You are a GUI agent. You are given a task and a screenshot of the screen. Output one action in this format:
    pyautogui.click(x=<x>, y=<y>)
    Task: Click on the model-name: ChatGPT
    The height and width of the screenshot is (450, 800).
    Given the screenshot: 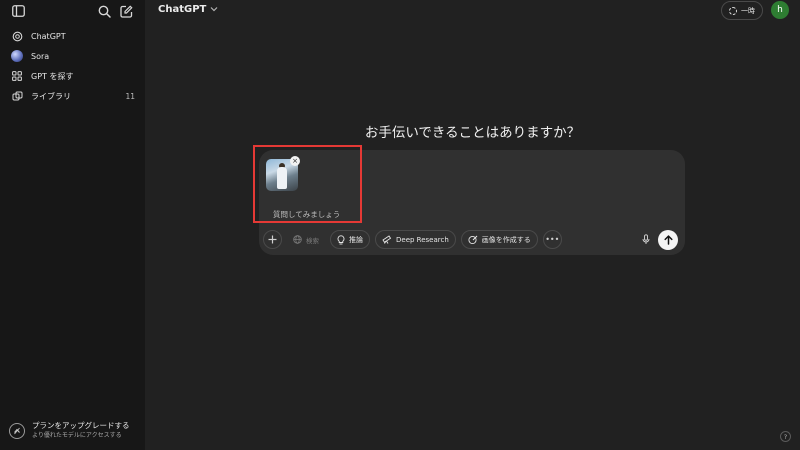 What is the action you would take?
    pyautogui.click(x=182, y=9)
    